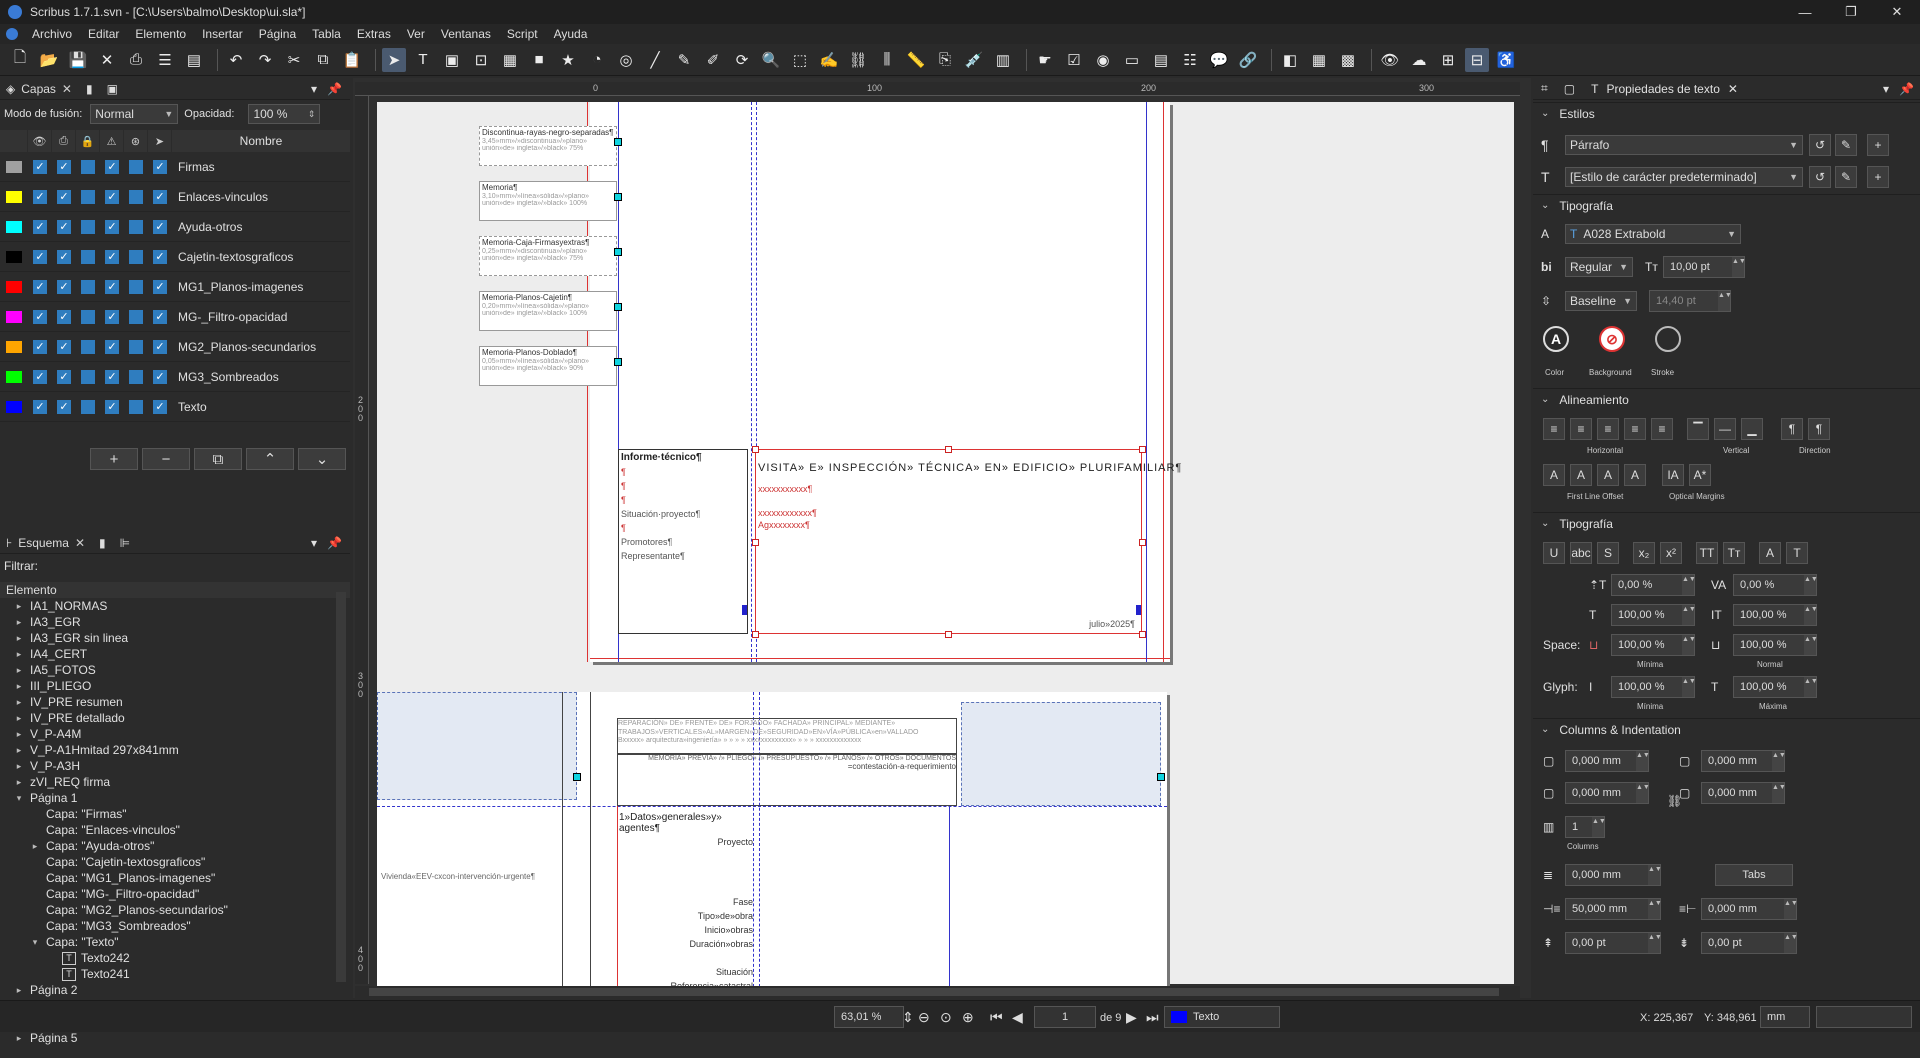  I want to click on preview-mode-icon: ◧, so click(1290, 60).